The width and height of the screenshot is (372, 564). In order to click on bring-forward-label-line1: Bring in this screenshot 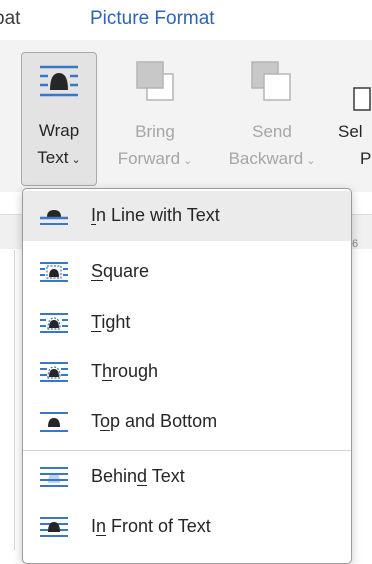, I will do `click(155, 131)`.